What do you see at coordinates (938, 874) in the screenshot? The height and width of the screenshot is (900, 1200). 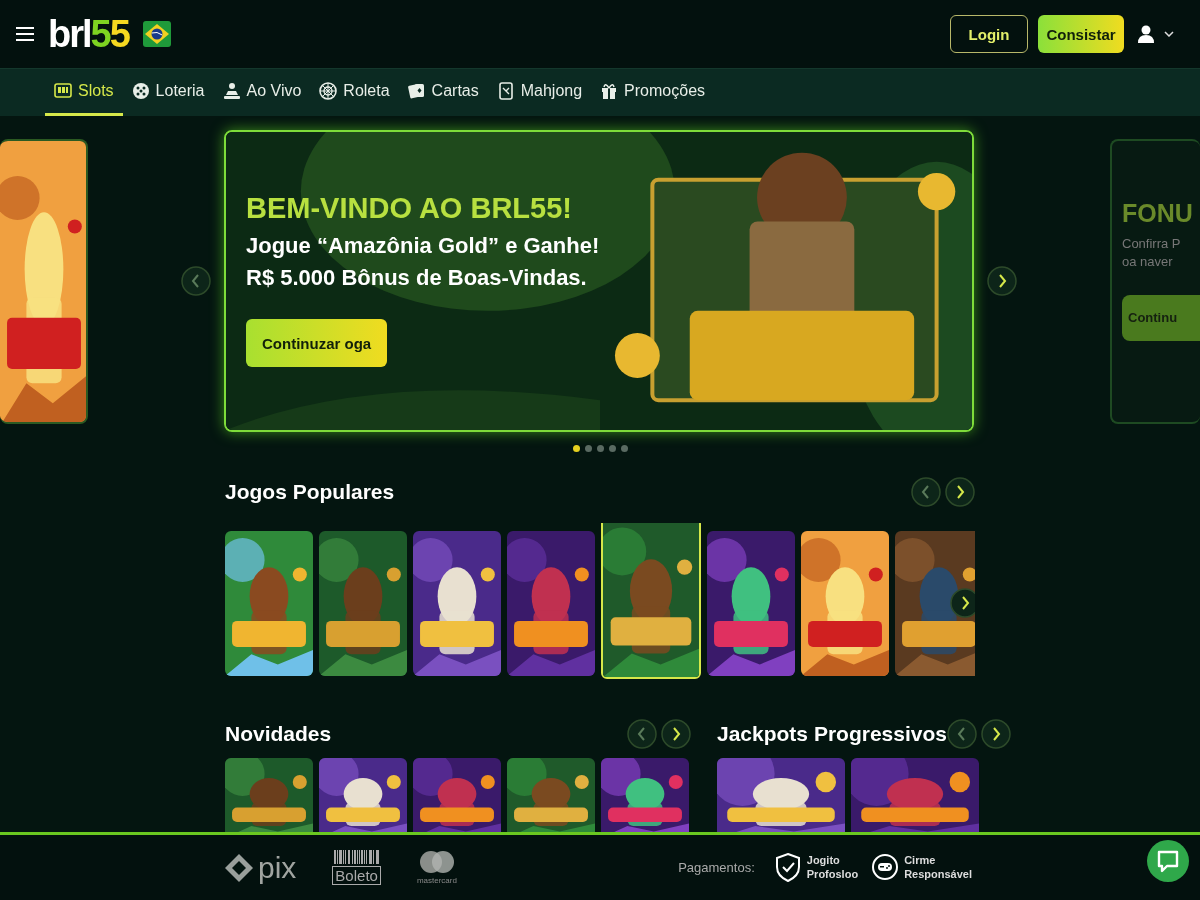 I see `badge-label: Responsável` at bounding box center [938, 874].